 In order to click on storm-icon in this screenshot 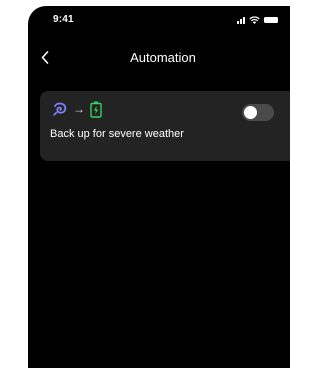, I will do `click(60, 109)`.